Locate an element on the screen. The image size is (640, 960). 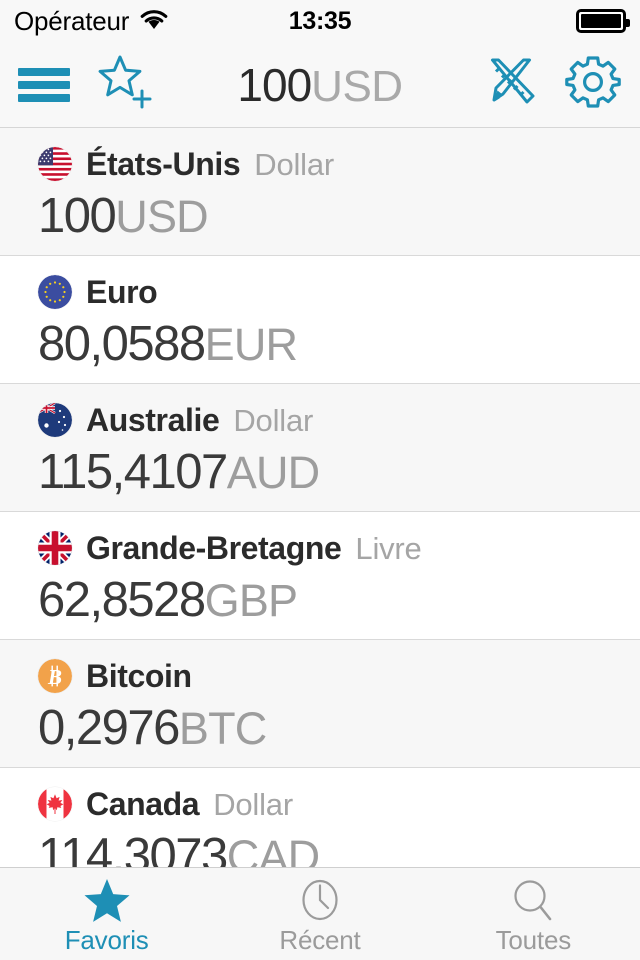
currency-type-label: Livre is located at coordinates (388, 548).